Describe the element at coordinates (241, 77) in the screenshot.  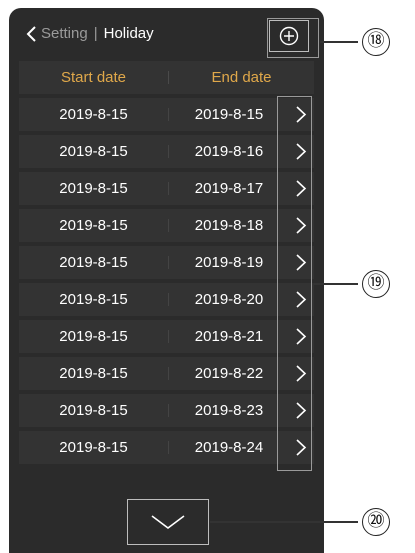
I see `column-header-end-date: End date` at that location.